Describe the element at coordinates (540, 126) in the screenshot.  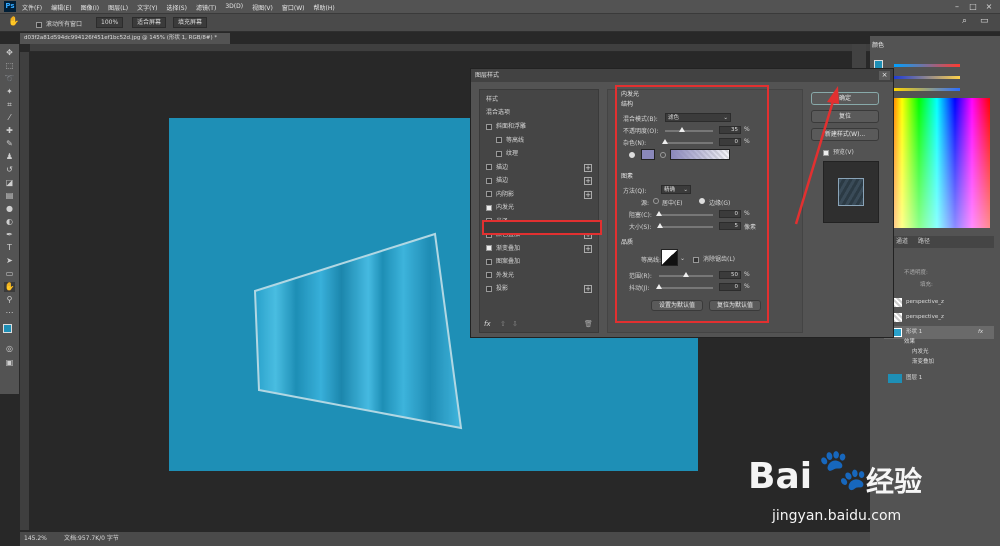
I see `style-item-0: 斜面和浮雕` at that location.